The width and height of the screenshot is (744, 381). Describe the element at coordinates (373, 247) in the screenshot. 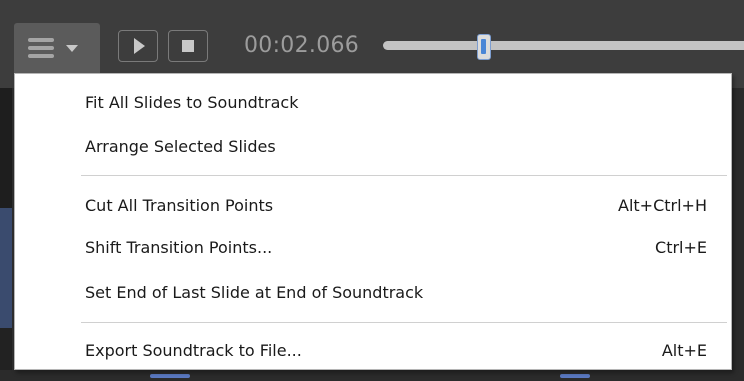

I see `menu-item-shift-transition-points: Shift Transition Points... Ctrl+E` at that location.